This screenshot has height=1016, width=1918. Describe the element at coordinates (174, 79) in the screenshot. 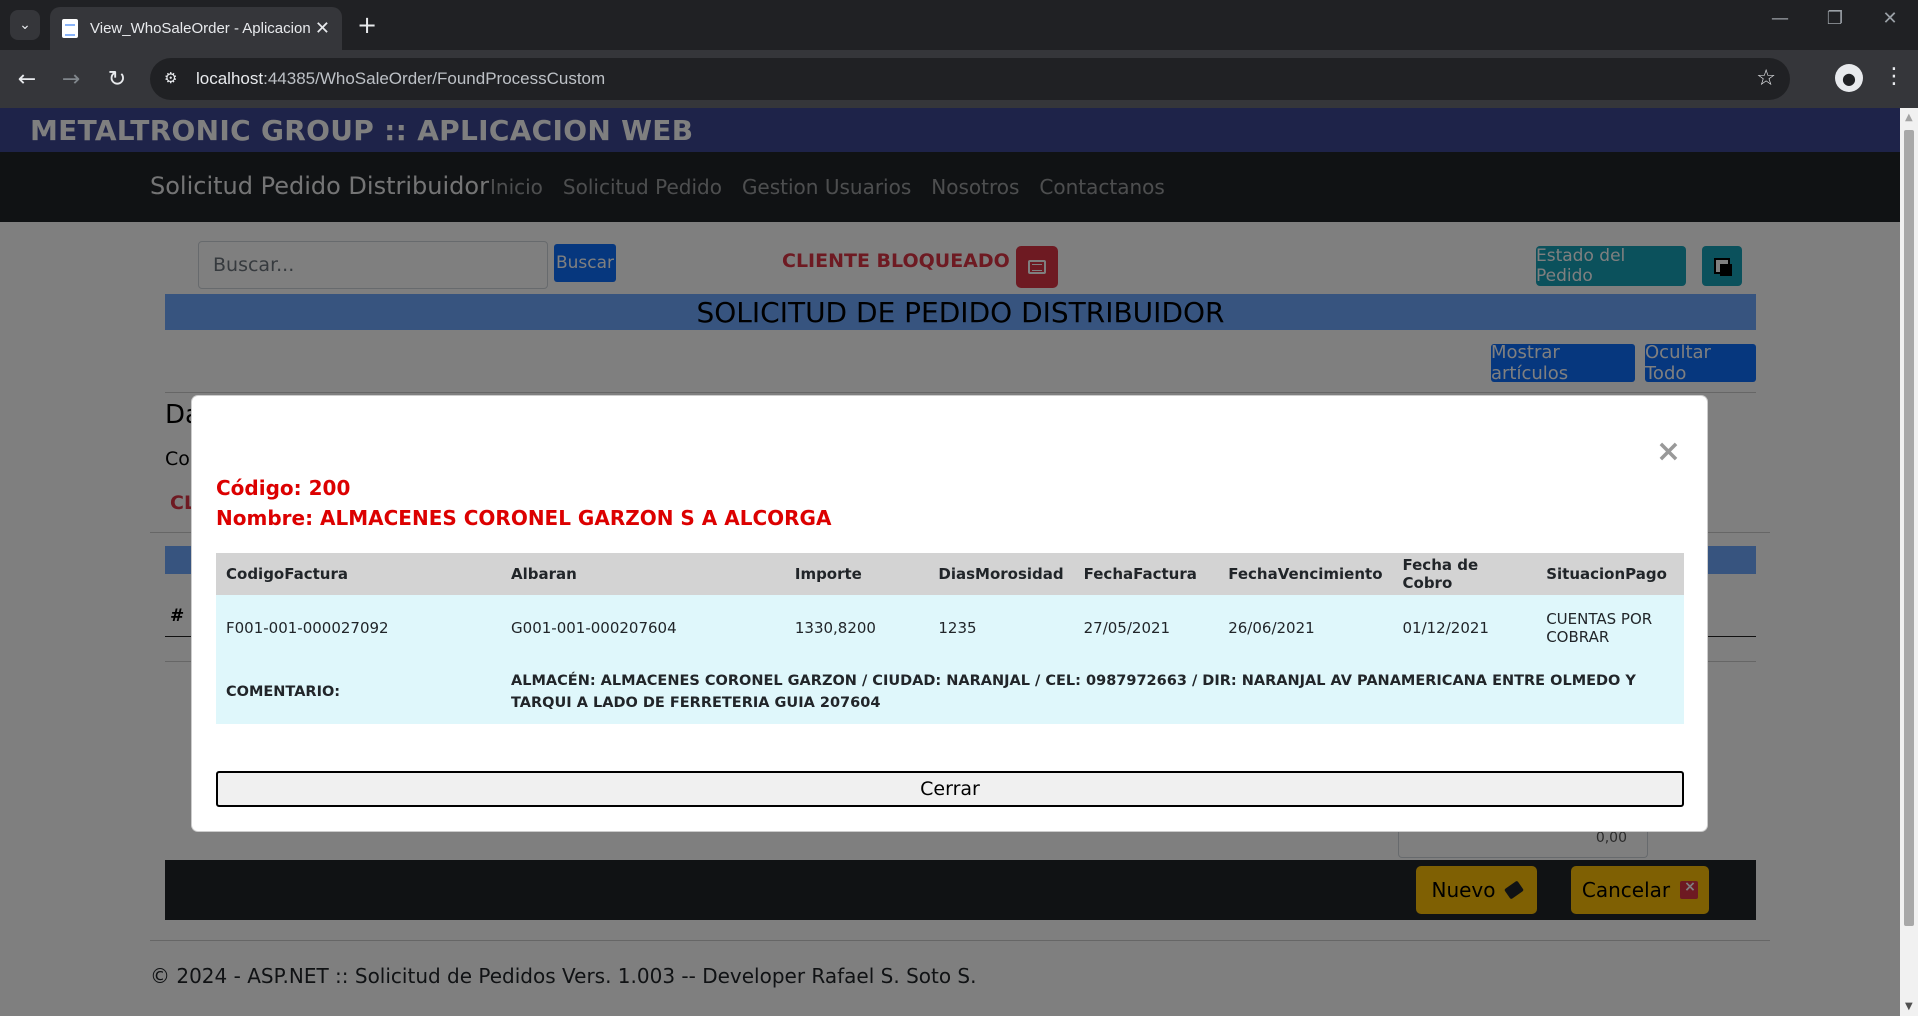

I see `site-info-icon: ⚙` at that location.